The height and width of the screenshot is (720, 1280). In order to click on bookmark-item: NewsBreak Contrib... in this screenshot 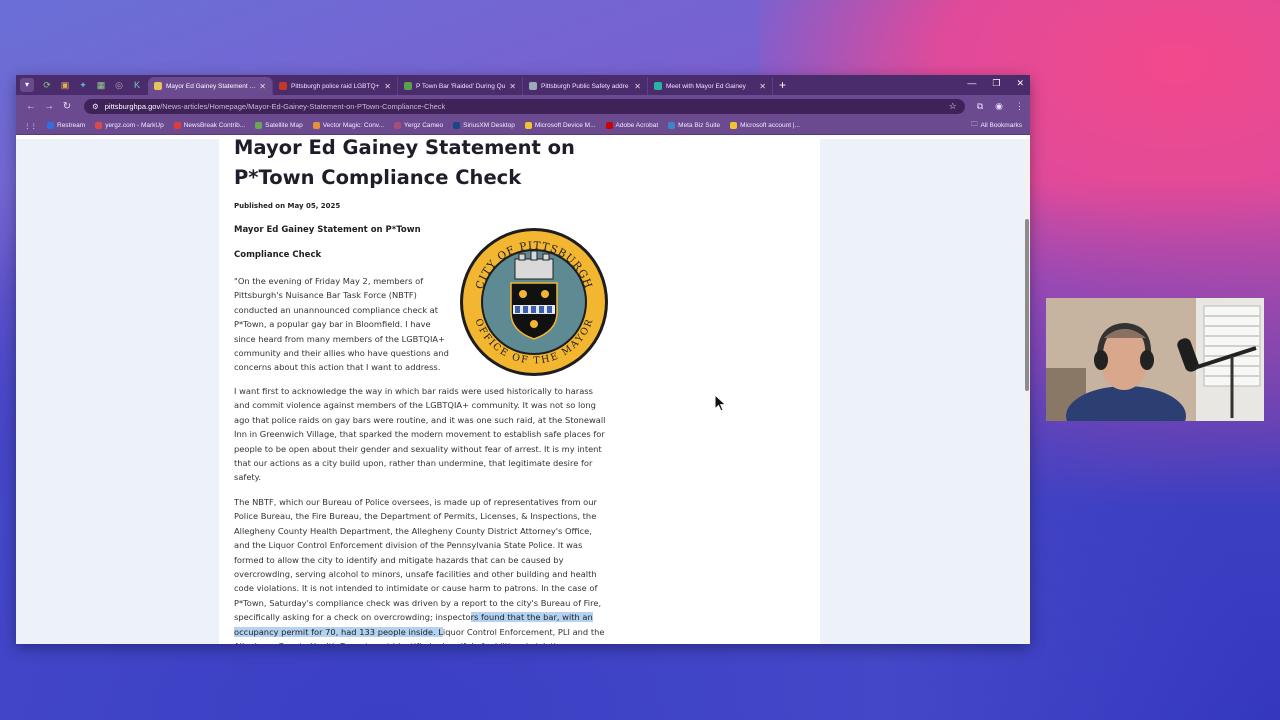, I will do `click(209, 125)`.